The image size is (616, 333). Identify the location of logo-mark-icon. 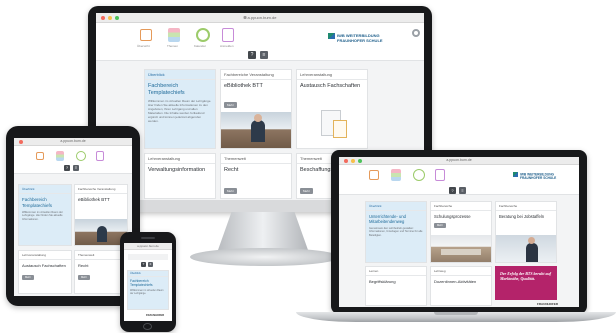
(515, 174).